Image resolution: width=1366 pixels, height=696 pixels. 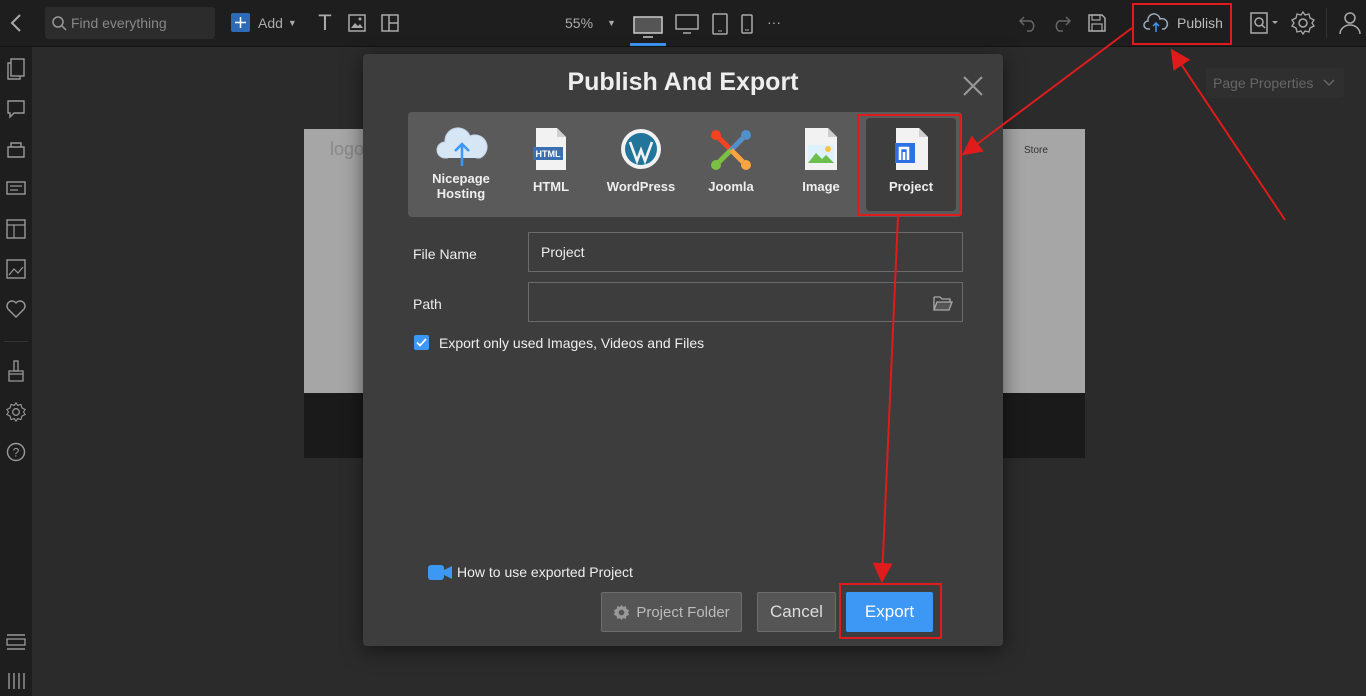 I want to click on nav-store-link: Store, so click(x=1036, y=150).